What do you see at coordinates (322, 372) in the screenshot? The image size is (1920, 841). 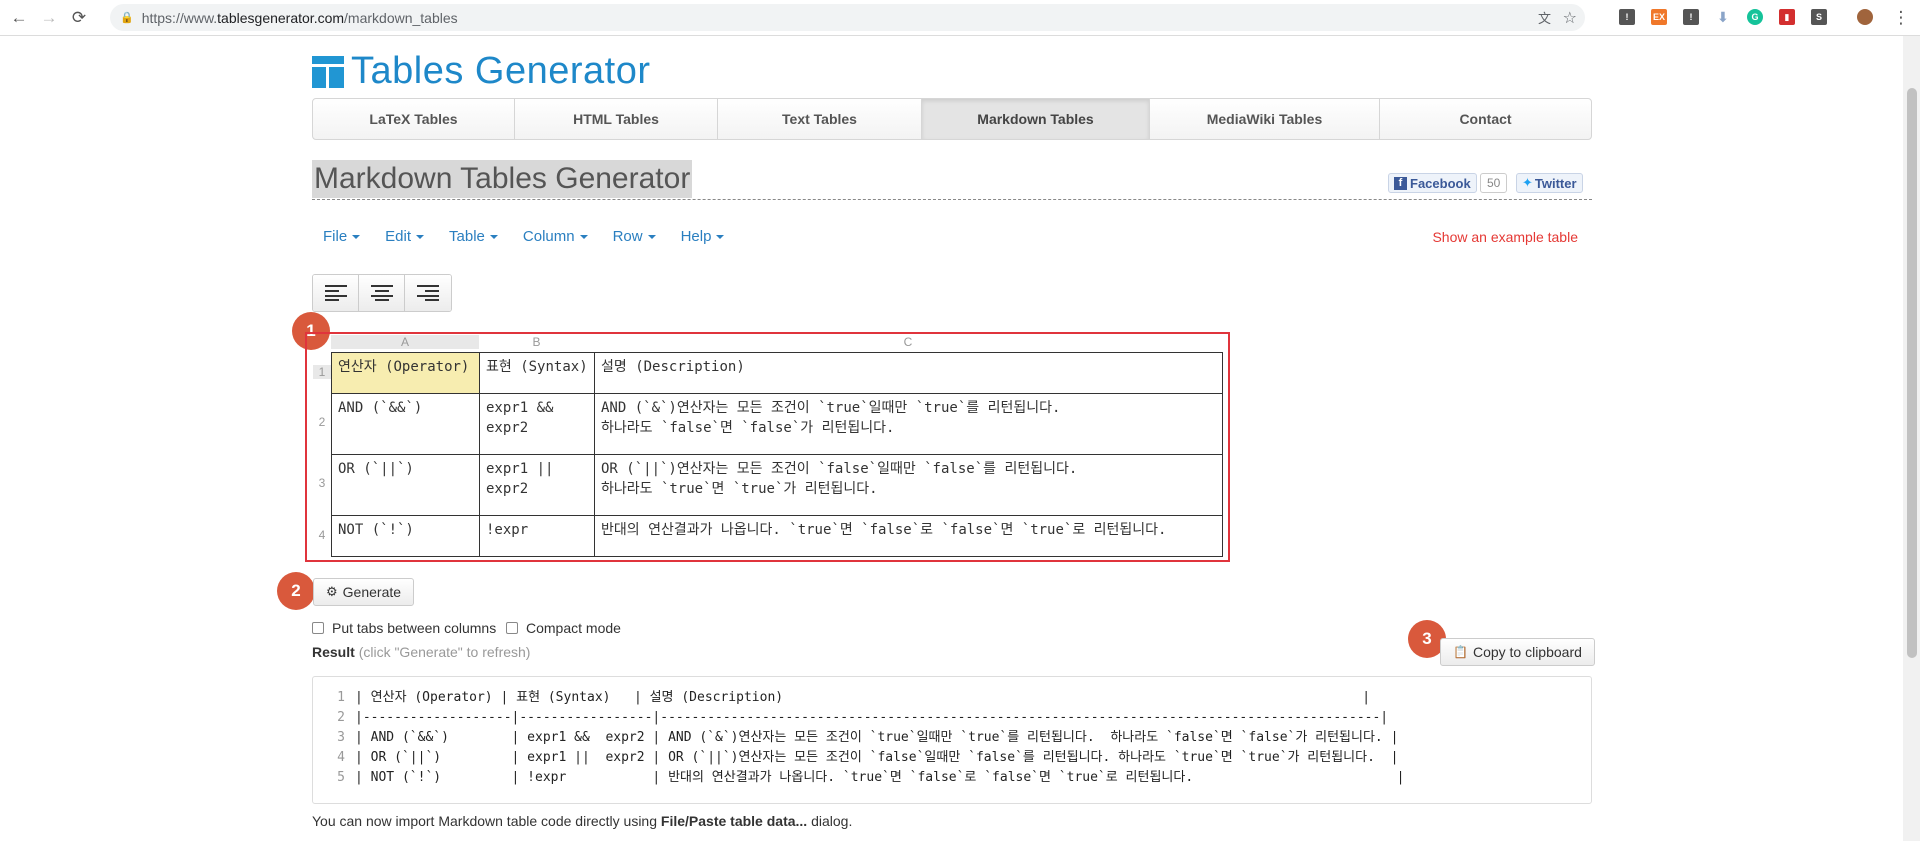 I see `row-number-1: 1` at bounding box center [322, 372].